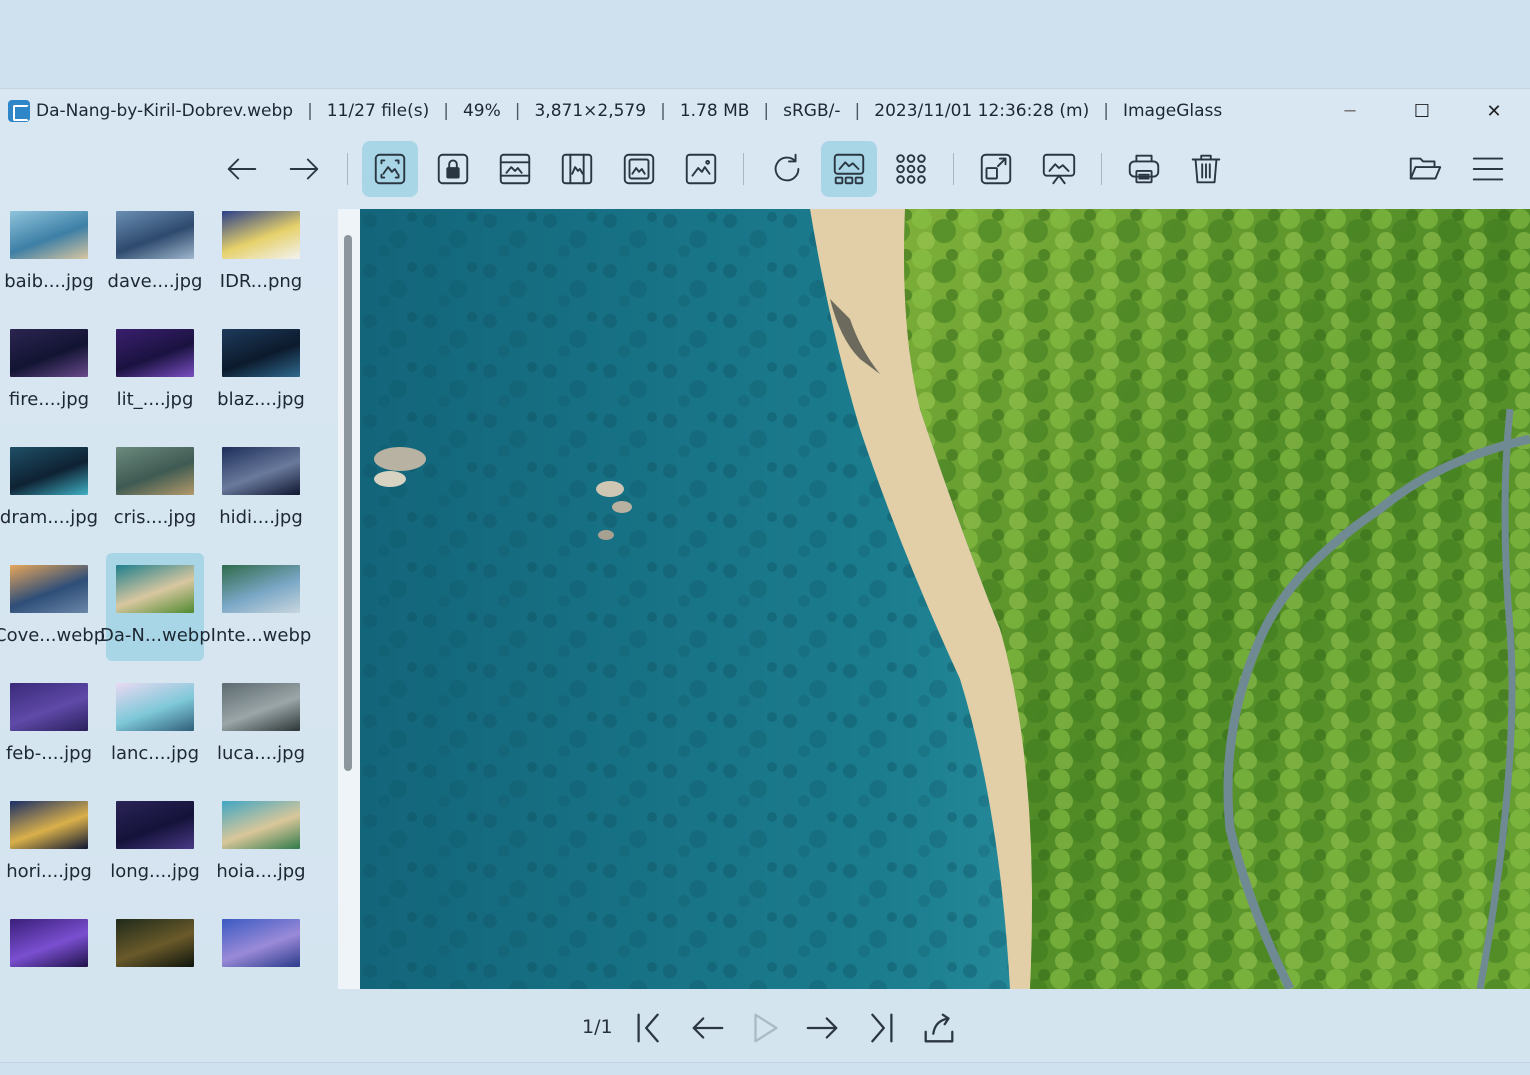 Image resolution: width=1530 pixels, height=1075 pixels. Describe the element at coordinates (378, 111) in the screenshot. I see `title-file-index: 11/27 file(s)` at that location.